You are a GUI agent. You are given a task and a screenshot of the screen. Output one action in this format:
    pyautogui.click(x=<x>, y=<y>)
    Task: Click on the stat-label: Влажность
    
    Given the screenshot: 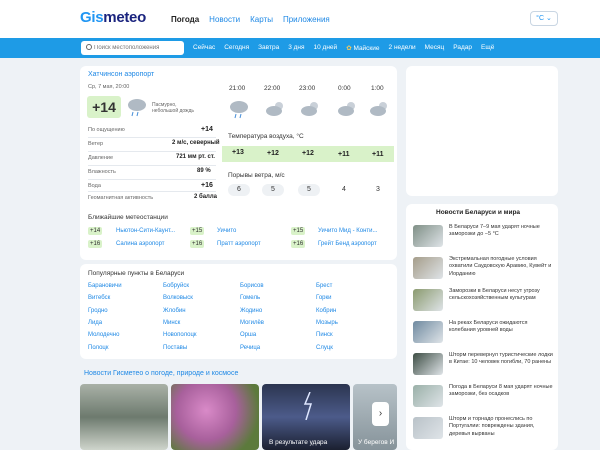 What is the action you would take?
    pyautogui.click(x=102, y=172)
    